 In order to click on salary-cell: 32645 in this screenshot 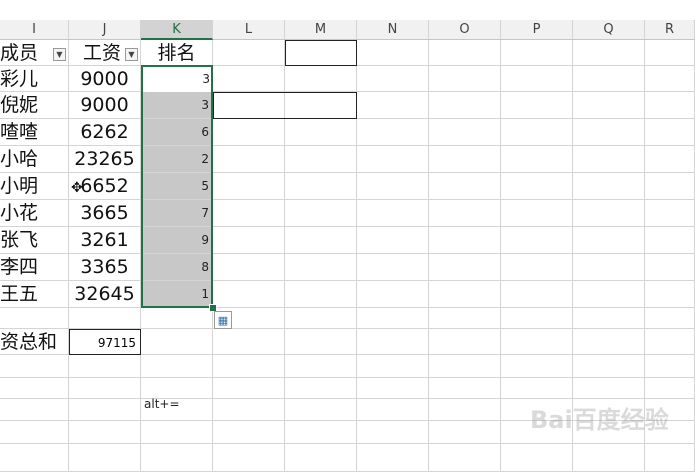, I will do `click(105, 294)`.